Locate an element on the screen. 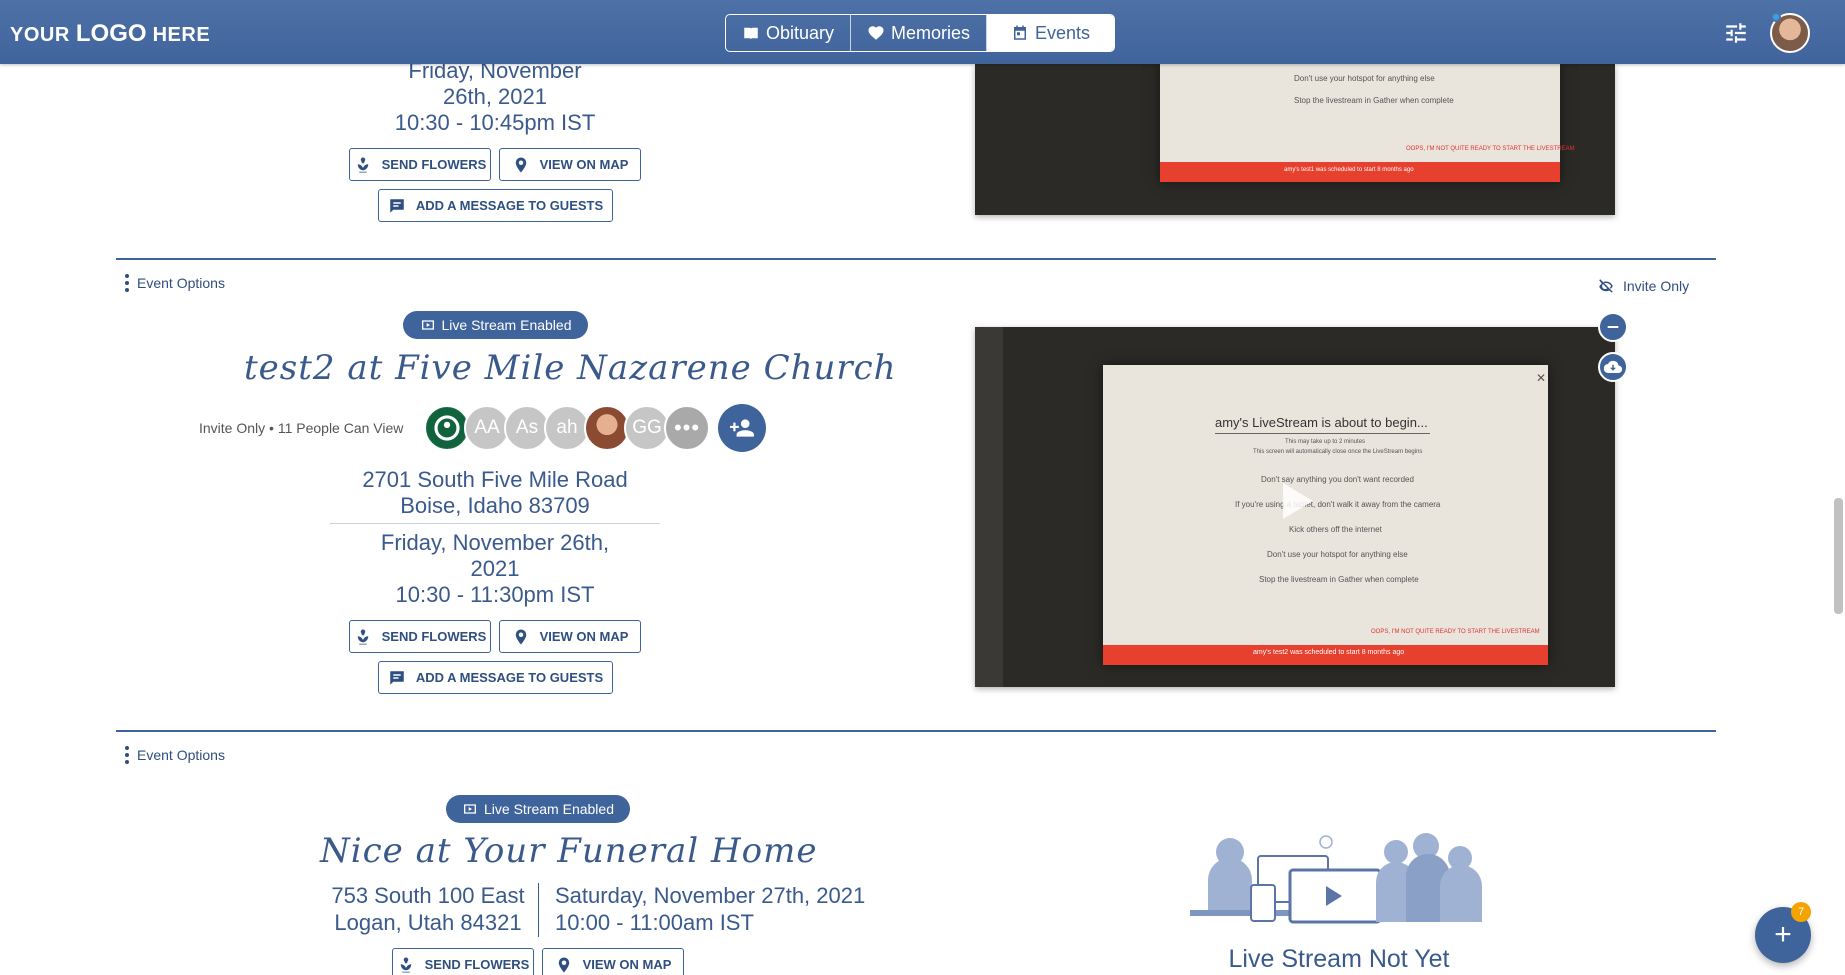  event2-send-flowers-label: SEND FLOWERS is located at coordinates (434, 636).